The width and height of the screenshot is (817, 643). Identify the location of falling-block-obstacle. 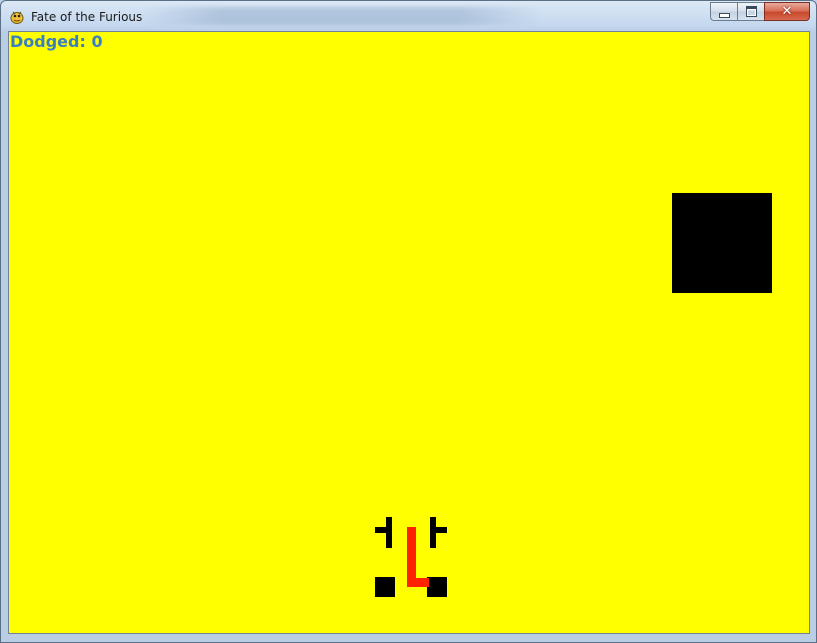
(722, 243).